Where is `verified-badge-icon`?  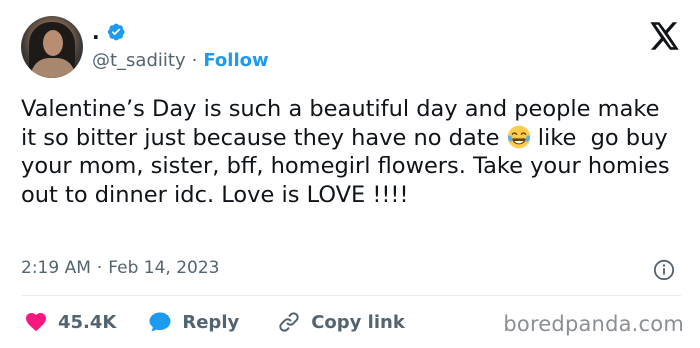
verified-badge-icon is located at coordinates (116, 32).